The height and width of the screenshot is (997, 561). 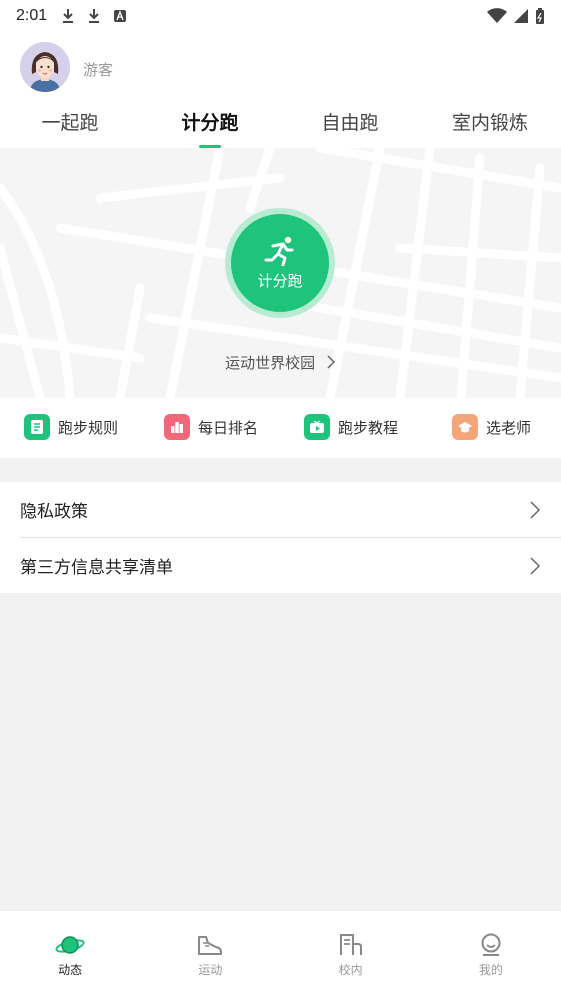 I want to click on planet-icon, so click(x=70, y=945).